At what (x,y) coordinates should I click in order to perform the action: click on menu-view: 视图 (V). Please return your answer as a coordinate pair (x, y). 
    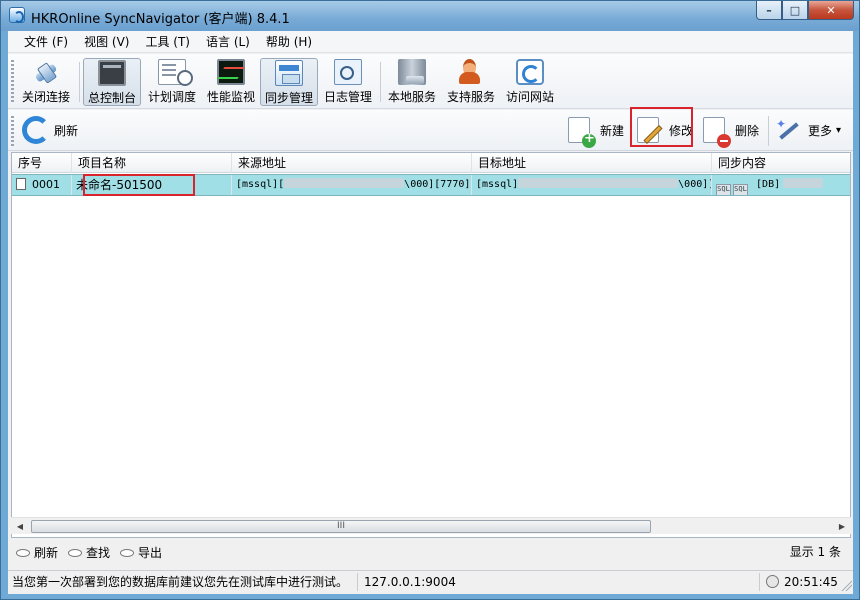
    Looking at the image, I should click on (106, 42).